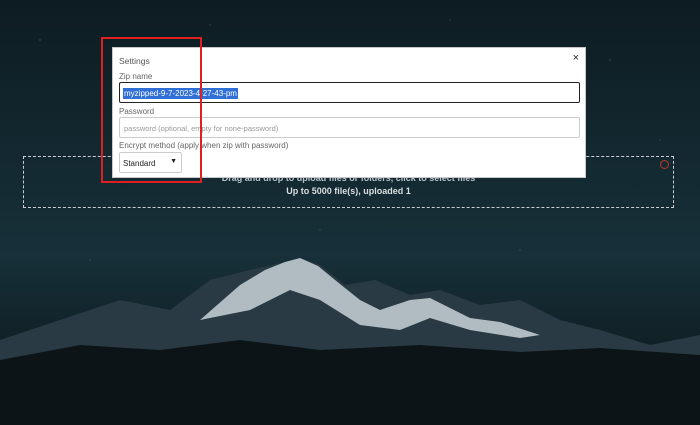  What do you see at coordinates (137, 111) in the screenshot?
I see `password-label: Password` at bounding box center [137, 111].